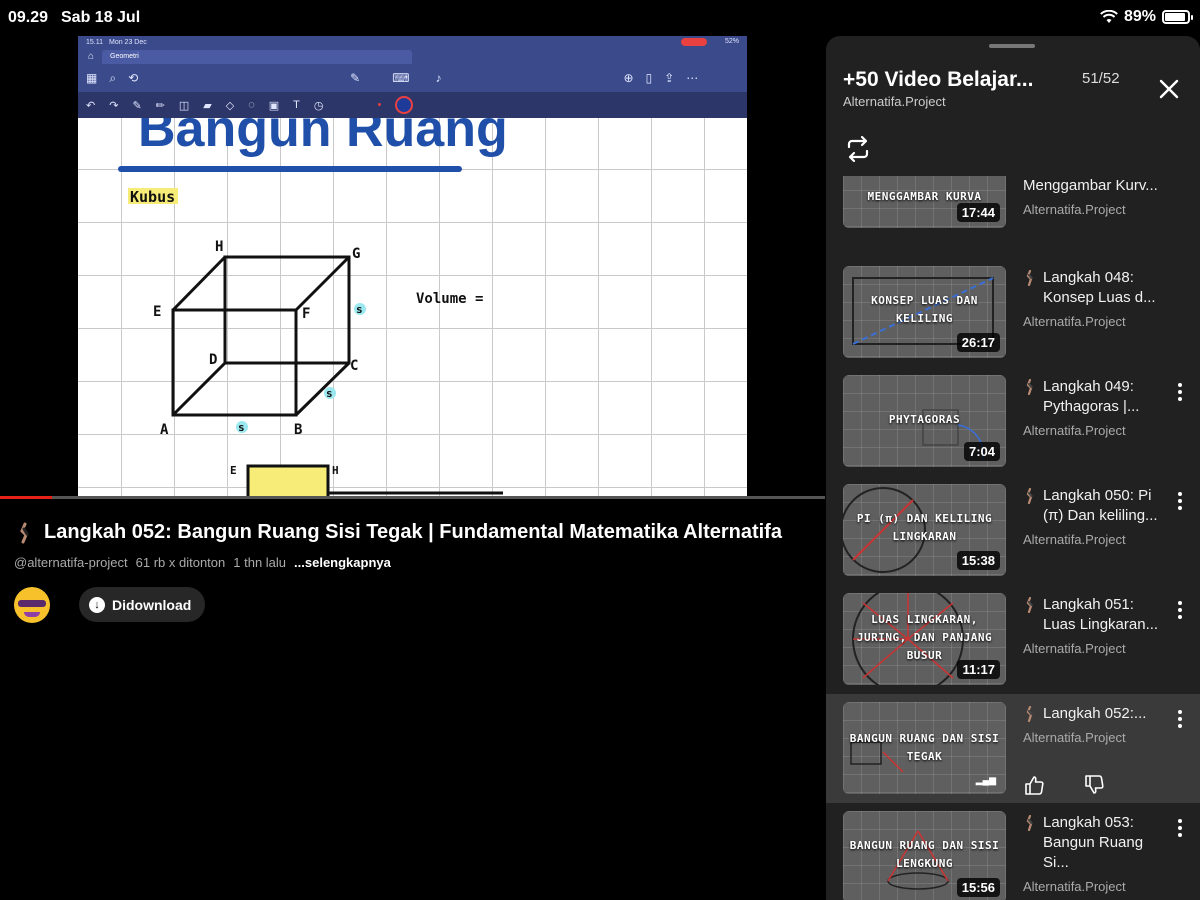 The image size is (1200, 900). Describe the element at coordinates (858, 149) in the screenshot. I see `repeat-icon` at that location.